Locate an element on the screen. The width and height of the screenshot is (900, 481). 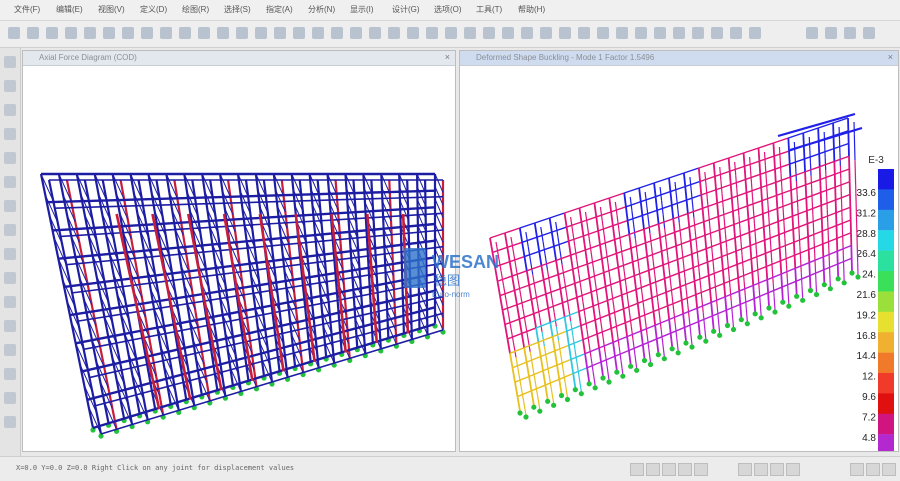
menu-item: 帮助(H) is located at coordinates (531, 9).